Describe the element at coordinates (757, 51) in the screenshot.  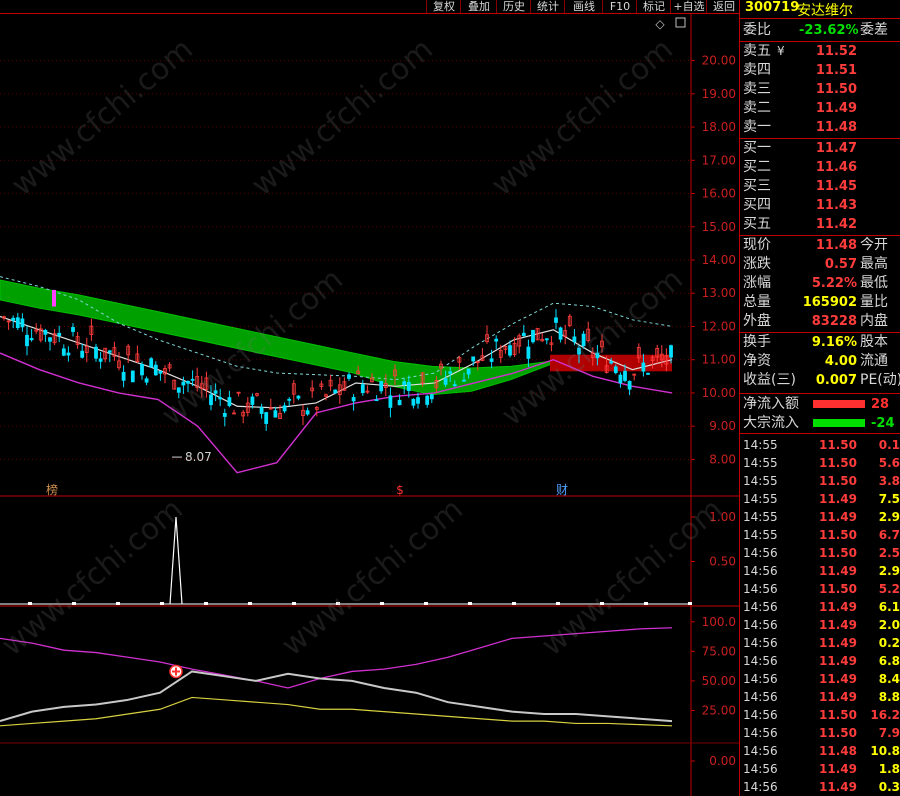
I see `ask-row-0-label: 卖五` at that location.